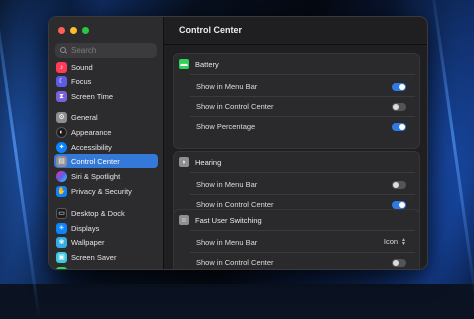  I want to click on sidebar-item-label: Accessibility, so click(91, 147).